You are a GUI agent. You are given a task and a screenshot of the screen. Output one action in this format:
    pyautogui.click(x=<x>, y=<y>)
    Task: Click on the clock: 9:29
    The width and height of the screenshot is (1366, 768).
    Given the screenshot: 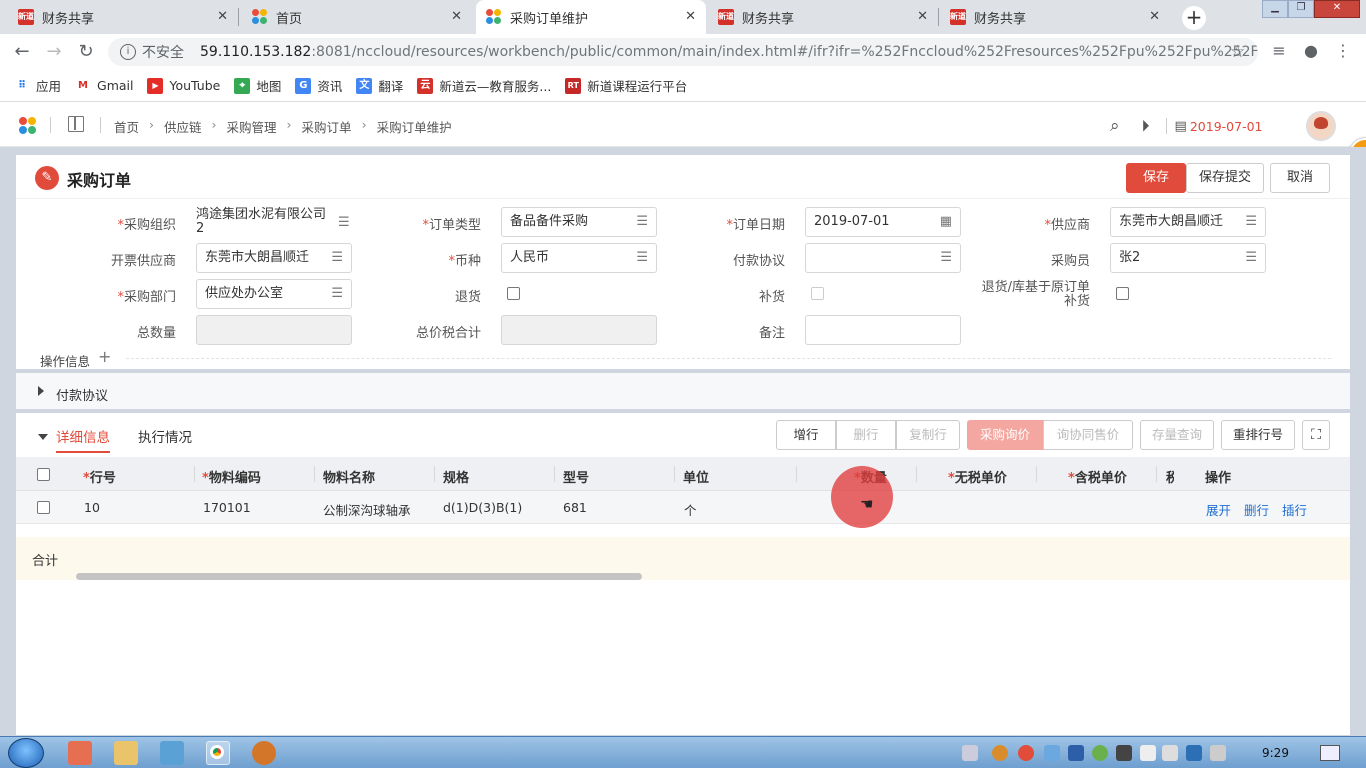 What is the action you would take?
    pyautogui.click(x=1275, y=753)
    